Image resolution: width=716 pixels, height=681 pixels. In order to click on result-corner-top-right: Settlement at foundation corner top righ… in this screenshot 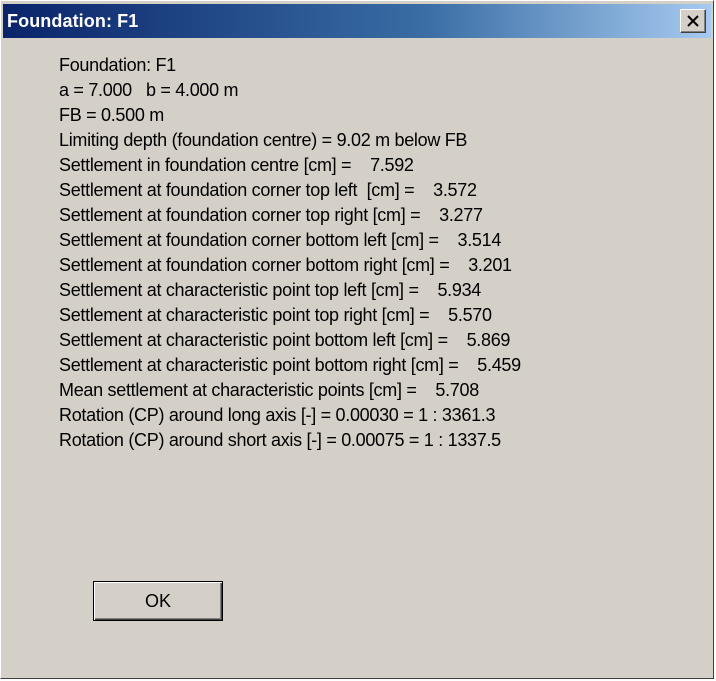, I will do `click(271, 215)`.